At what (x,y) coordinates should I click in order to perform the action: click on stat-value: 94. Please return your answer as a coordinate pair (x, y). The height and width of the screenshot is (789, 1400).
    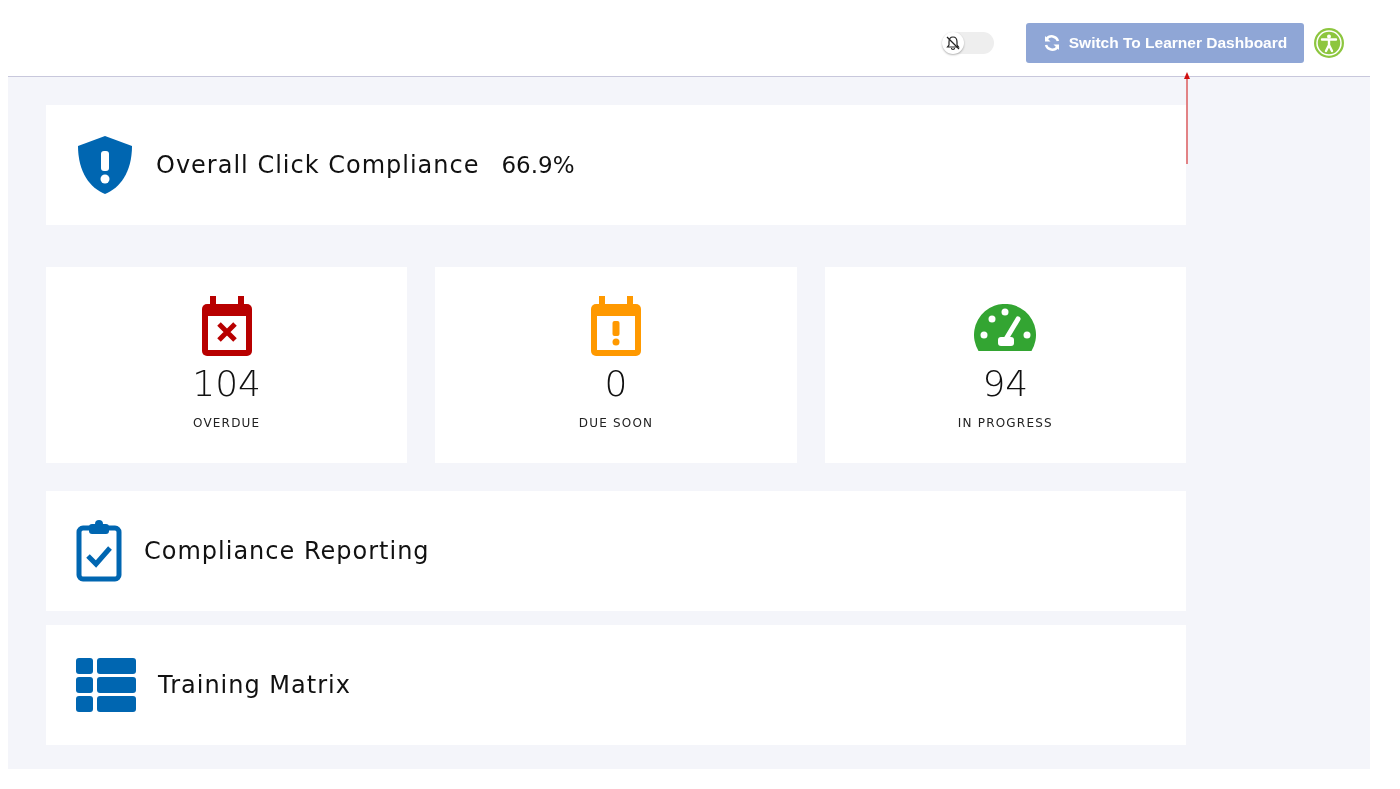
    Looking at the image, I should click on (1005, 384).